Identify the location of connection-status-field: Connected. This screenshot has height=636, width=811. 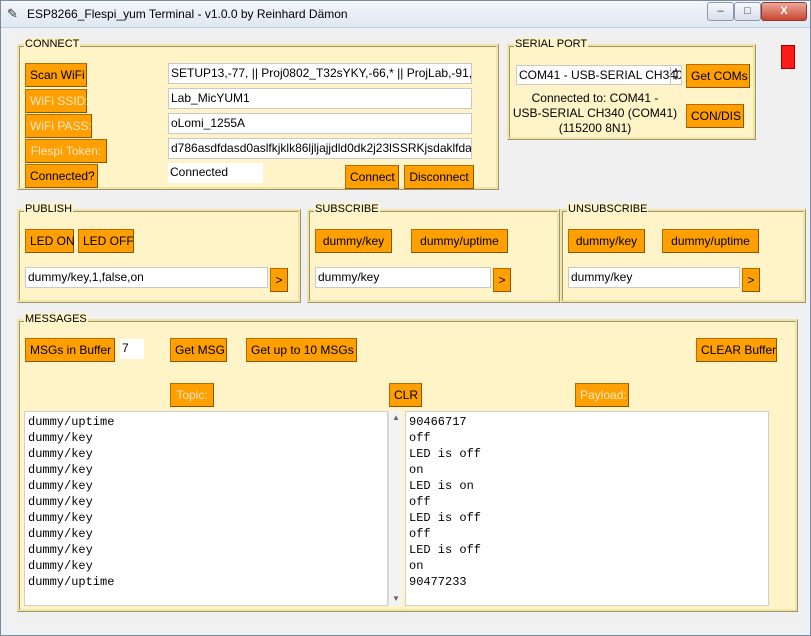
(215, 173).